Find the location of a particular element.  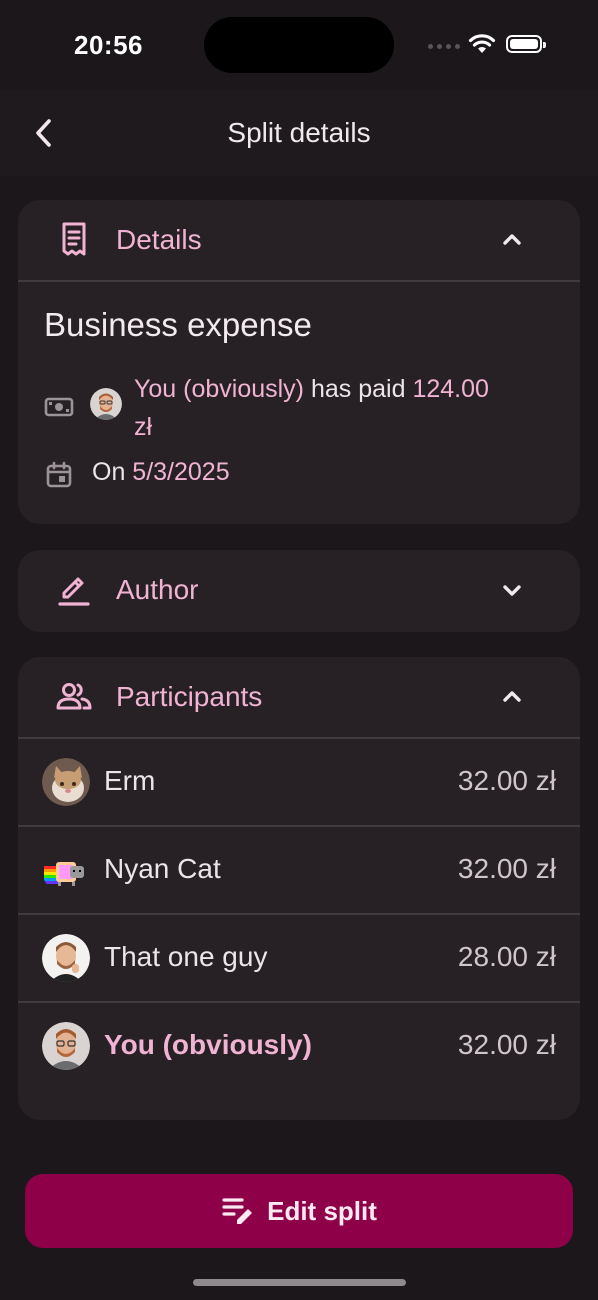

you-avatar is located at coordinates (66, 1046).